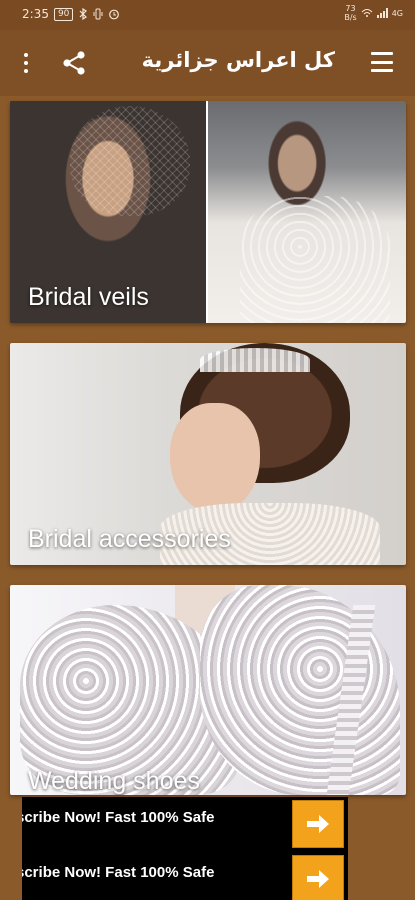  I want to click on bride-face-image, so click(215, 458).